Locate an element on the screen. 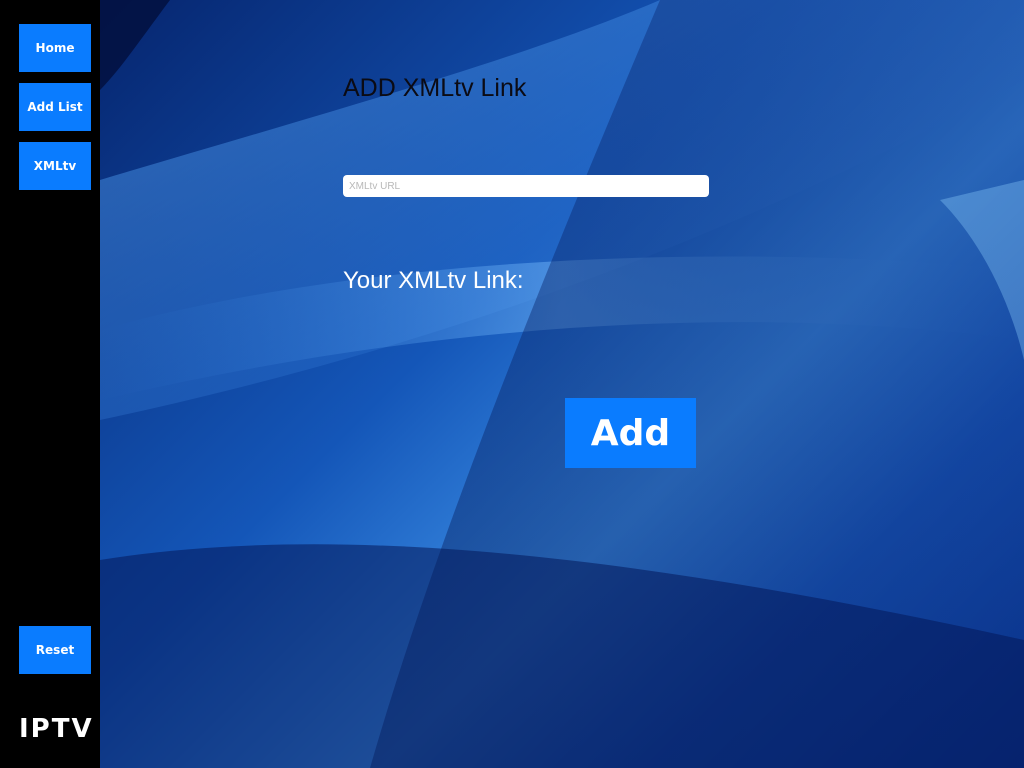 Image resolution: width=1024 pixels, height=768 pixels. add-button: Add is located at coordinates (630, 433).